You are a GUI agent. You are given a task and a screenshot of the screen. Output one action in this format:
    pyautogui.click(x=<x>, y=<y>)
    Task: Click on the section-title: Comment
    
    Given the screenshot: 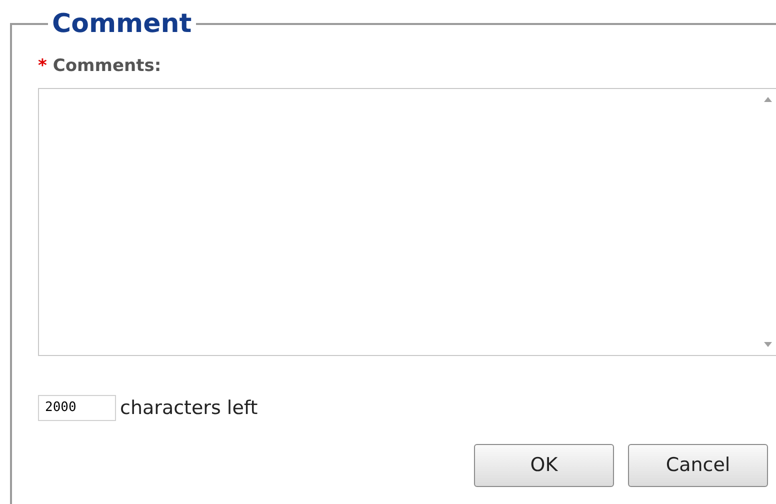 What is the action you would take?
    pyautogui.click(x=122, y=24)
    